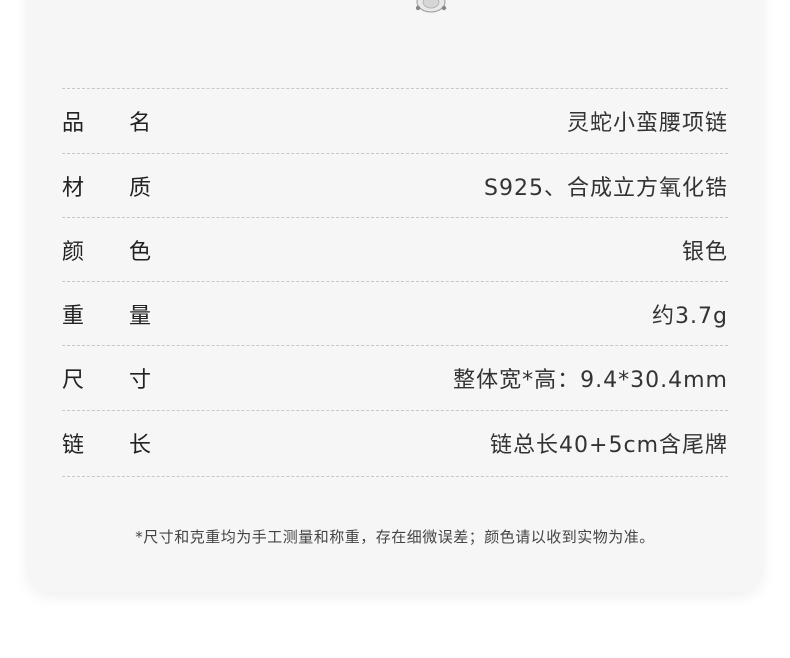 This screenshot has width=790, height=658. I want to click on spec-label-char: 质, so click(140, 188).